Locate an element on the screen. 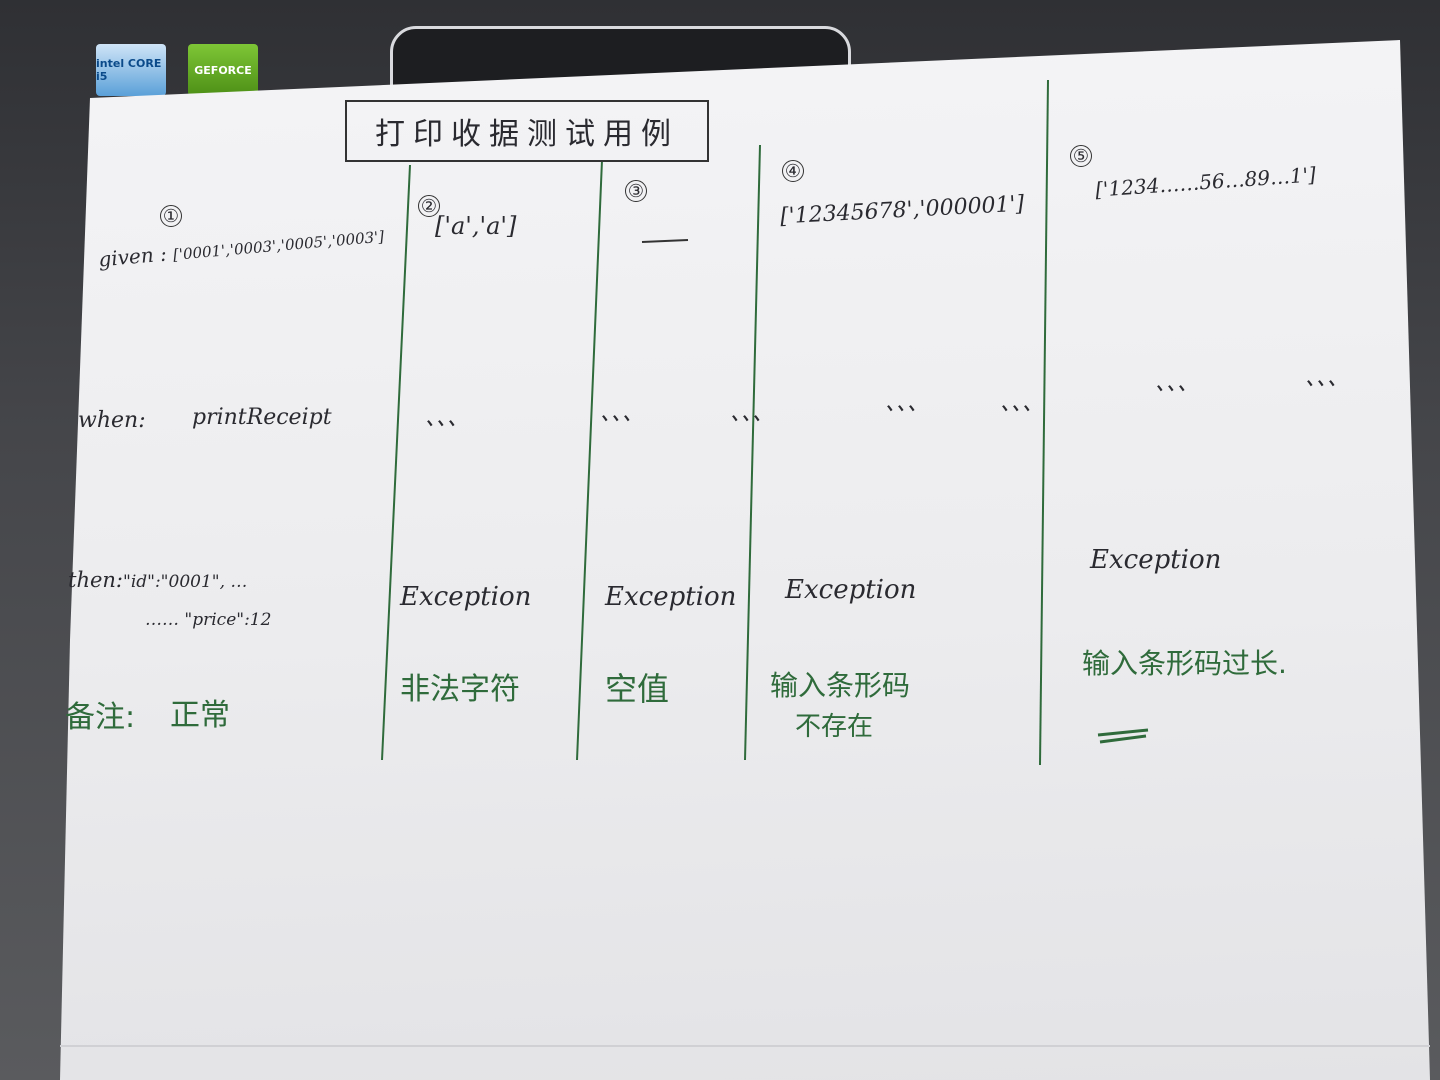 Image resolution: width=1440 pixels, height=1080 pixels. when-value-5b: 、、、 is located at coordinates (1327, 378).